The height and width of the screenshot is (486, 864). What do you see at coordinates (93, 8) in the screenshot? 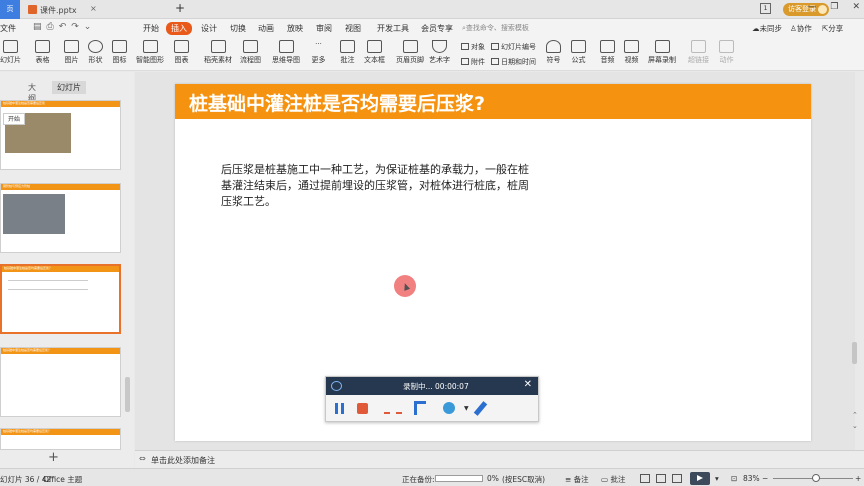
I see `doc-tab-close-icon: ×` at bounding box center [93, 8].